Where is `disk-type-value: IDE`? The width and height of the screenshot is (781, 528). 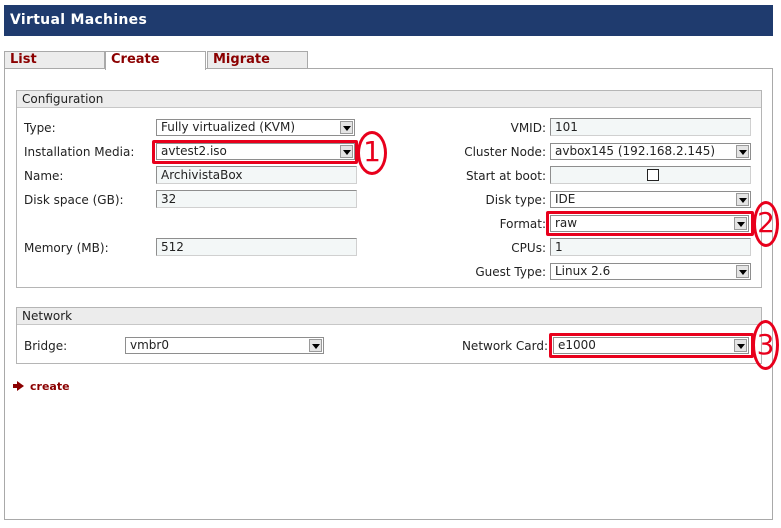 disk-type-value: IDE is located at coordinates (565, 199).